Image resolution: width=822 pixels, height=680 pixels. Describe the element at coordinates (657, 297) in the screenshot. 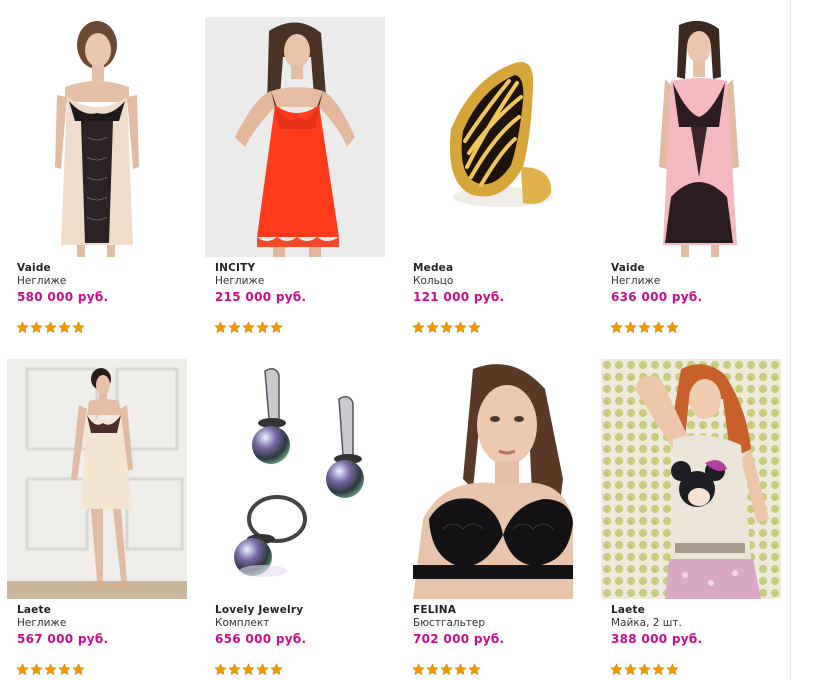

I see `product-price: 636 000 руб.` at that location.